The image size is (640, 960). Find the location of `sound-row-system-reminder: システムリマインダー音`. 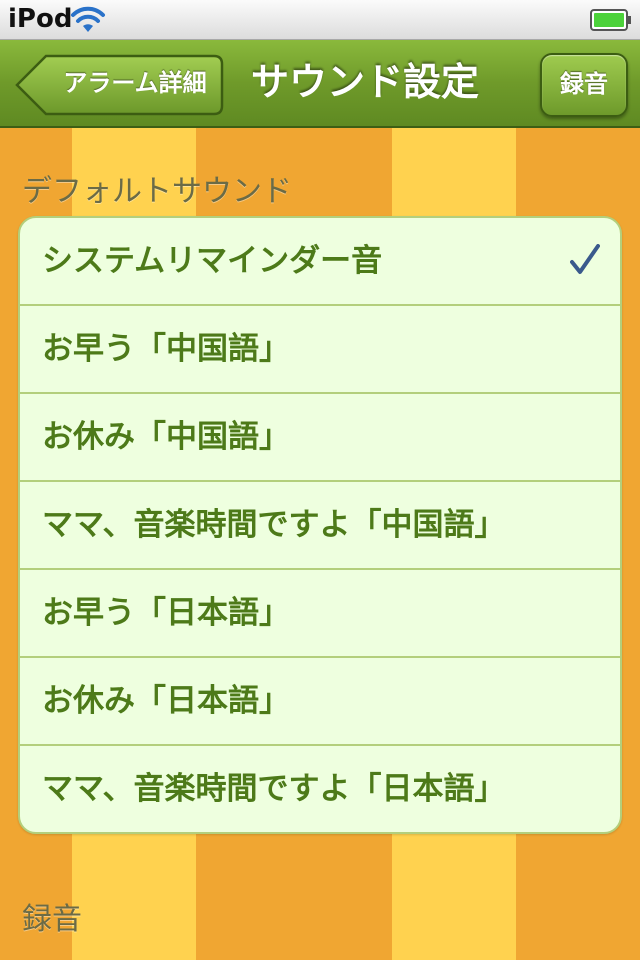

sound-row-system-reminder: システムリマインダー音 is located at coordinates (320, 262).